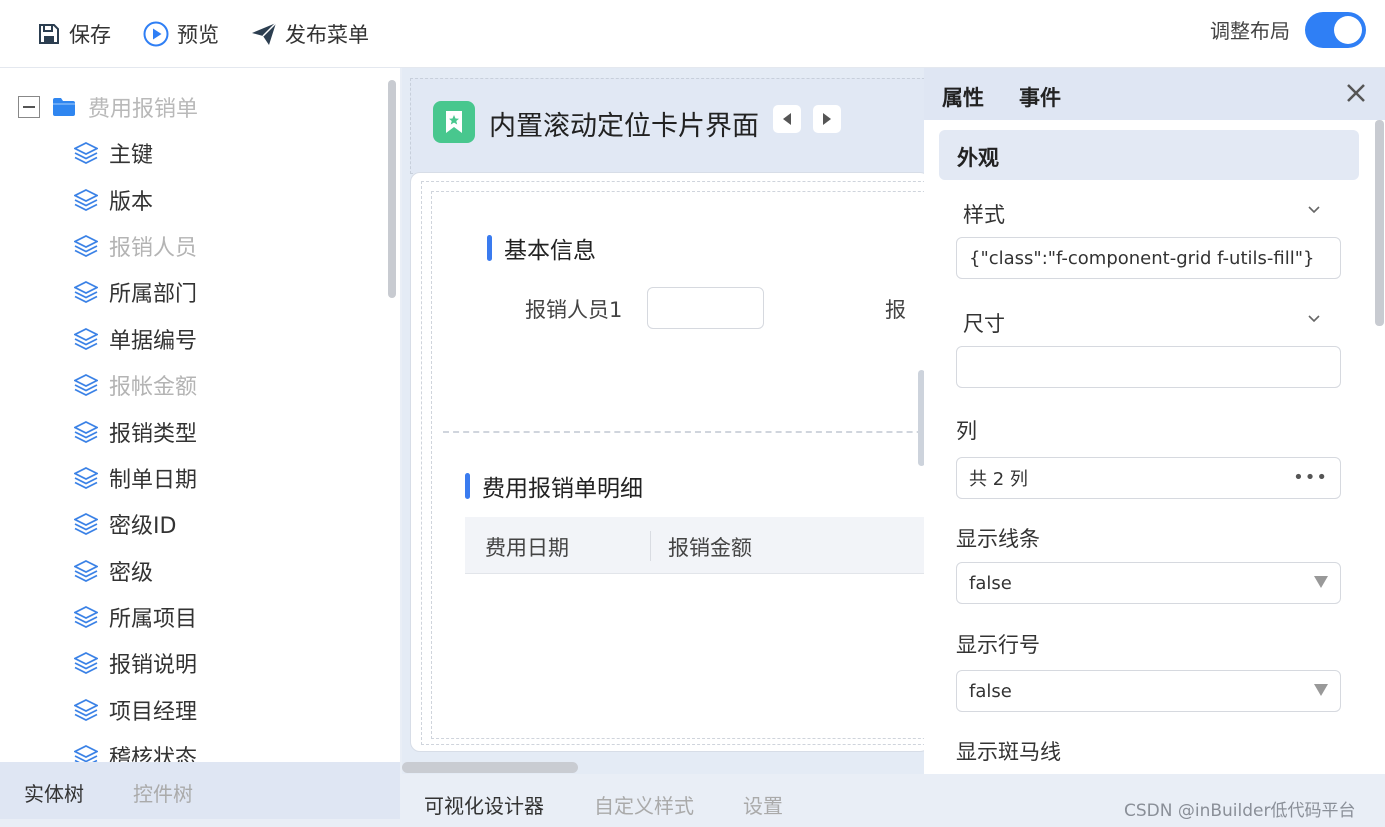 This screenshot has height=827, width=1385. I want to click on tree-item: 单据编号, so click(135, 339).